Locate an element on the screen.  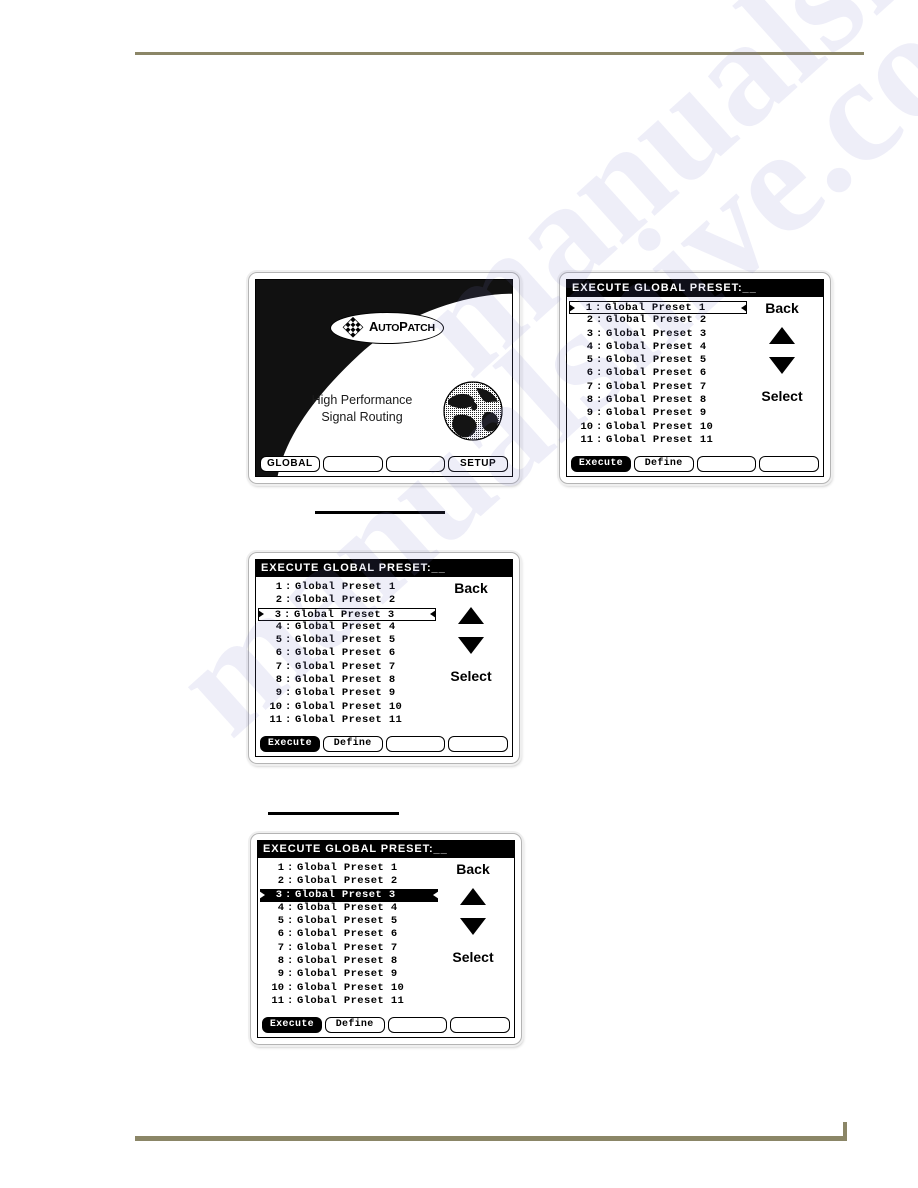
autopatch-logo: AUTOPATCH is located at coordinates (387, 328).